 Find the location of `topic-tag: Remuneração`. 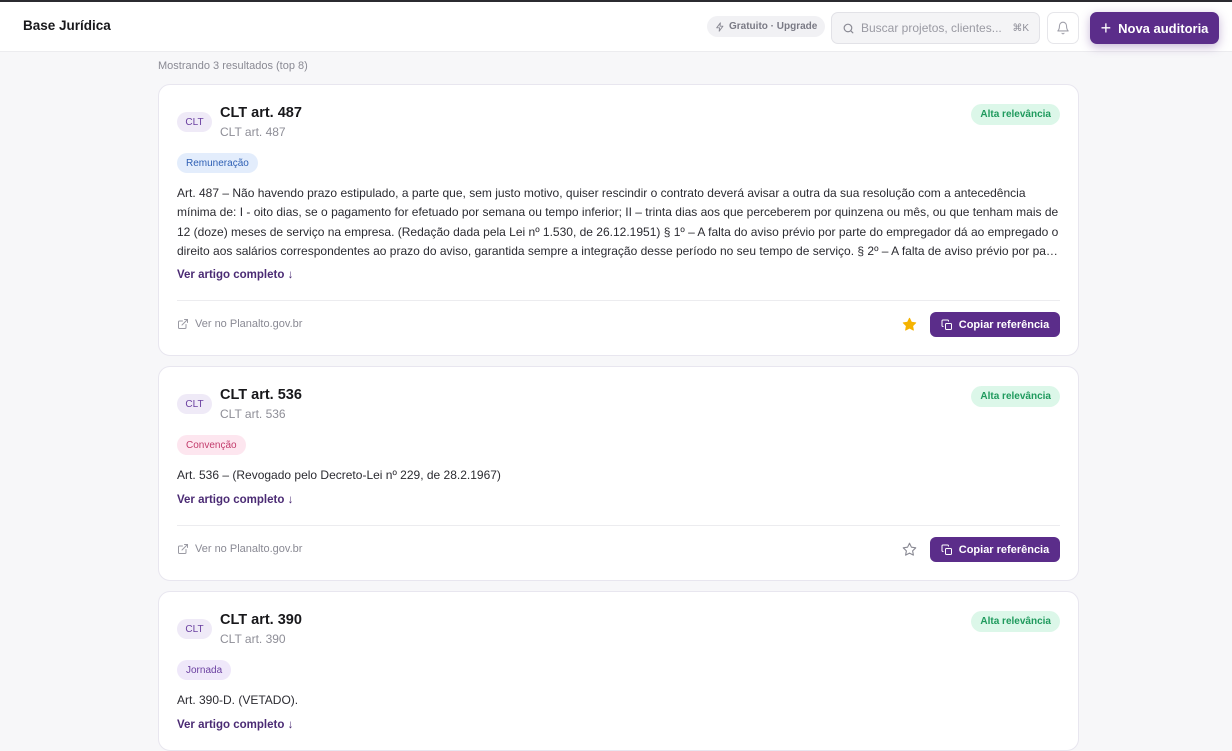

topic-tag: Remuneração is located at coordinates (217, 163).